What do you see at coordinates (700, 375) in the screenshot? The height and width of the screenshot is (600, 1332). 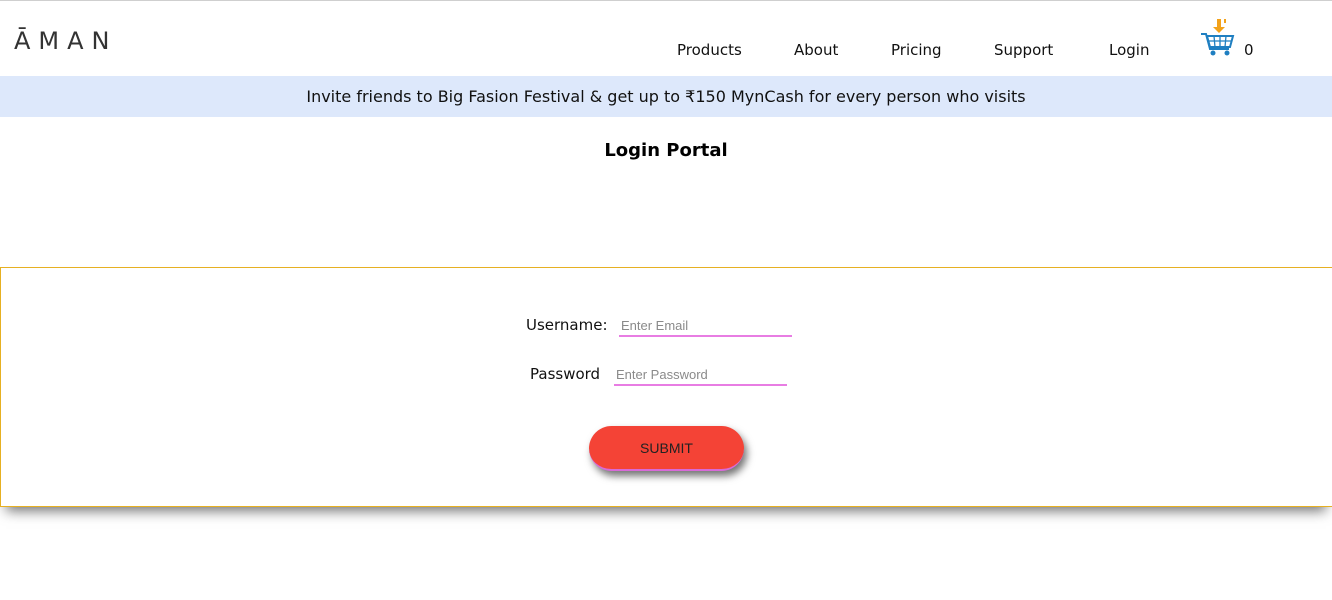 I see `password-input` at bounding box center [700, 375].